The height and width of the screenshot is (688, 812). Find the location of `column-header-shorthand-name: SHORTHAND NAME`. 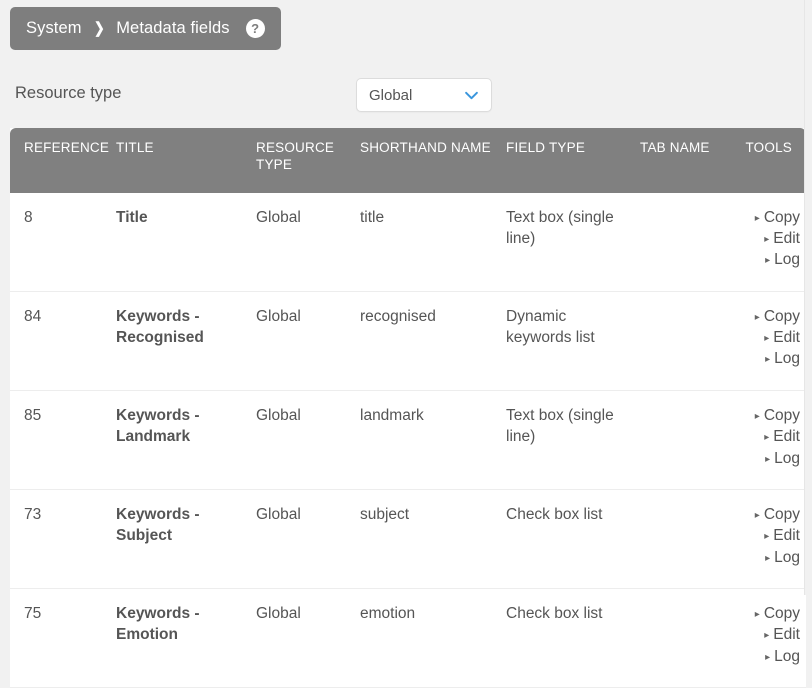

column-header-shorthand-name: SHORTHAND NAME is located at coordinates (427, 160).